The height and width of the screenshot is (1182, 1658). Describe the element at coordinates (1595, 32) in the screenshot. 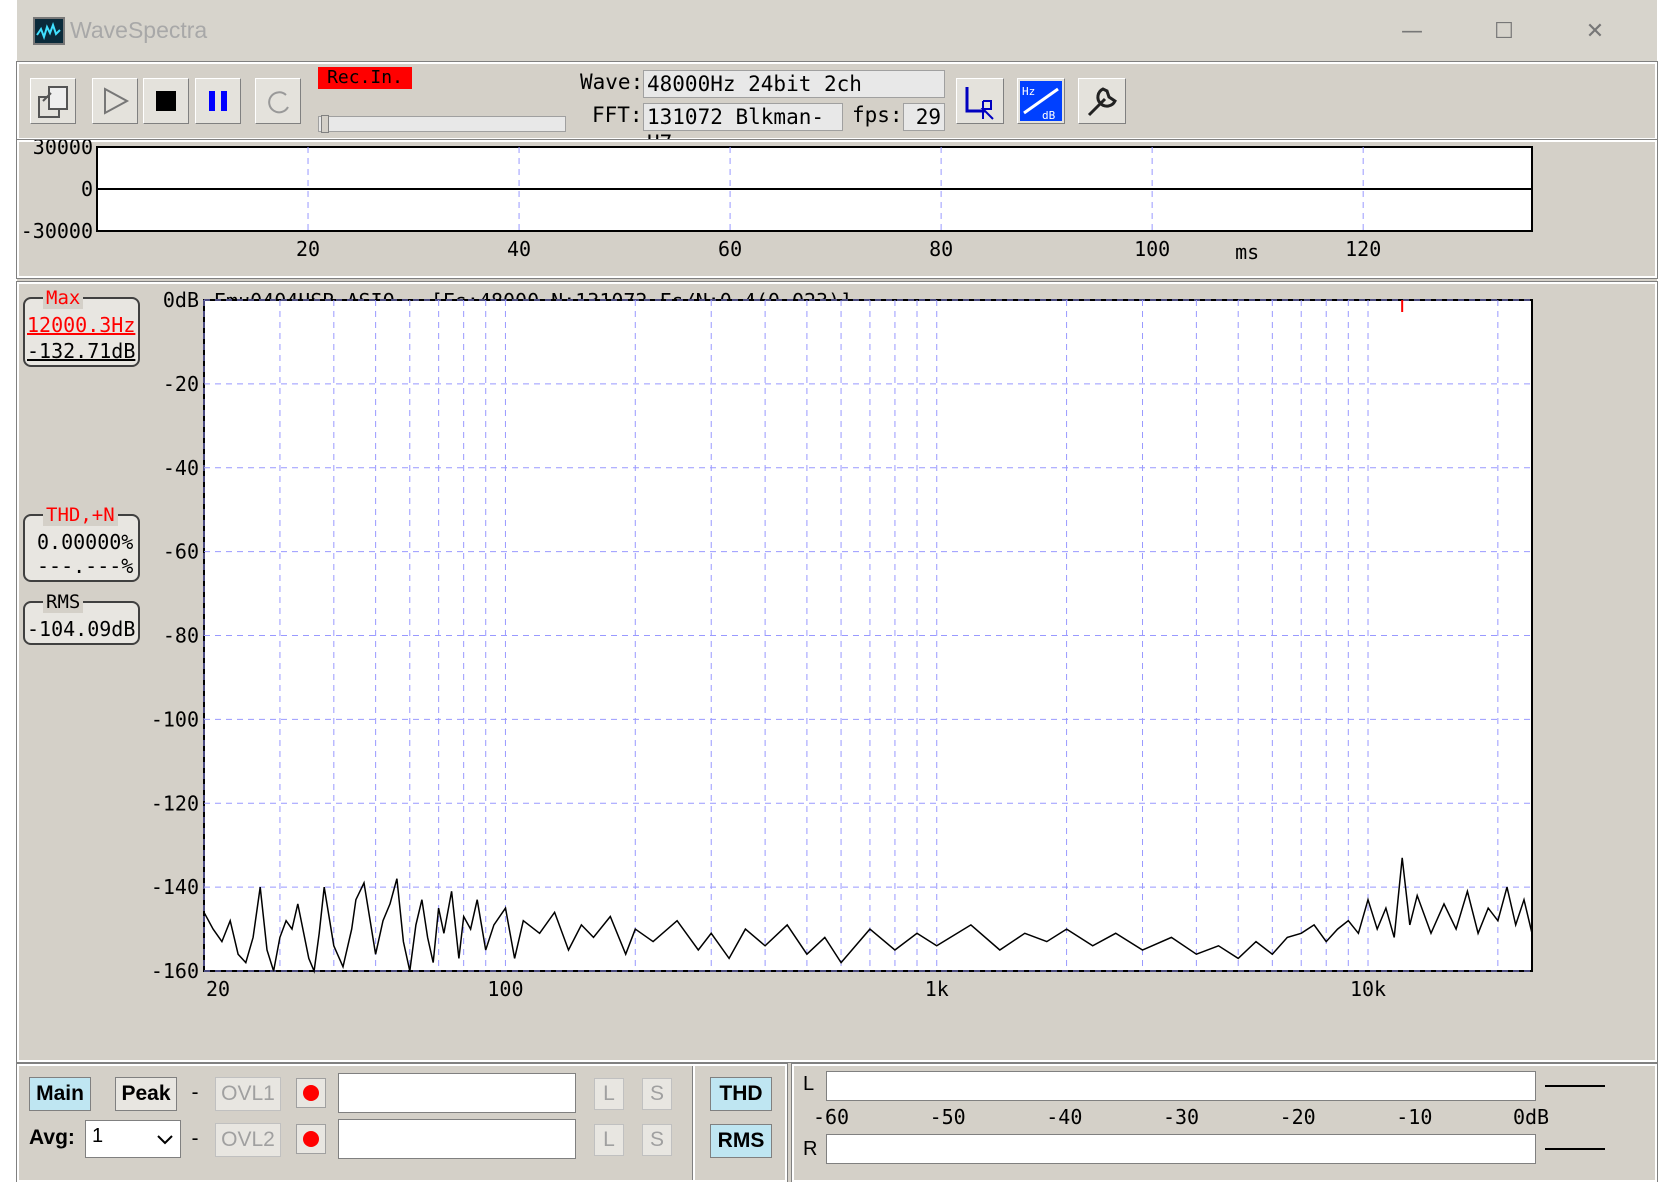

I see `close-button: ✕` at that location.